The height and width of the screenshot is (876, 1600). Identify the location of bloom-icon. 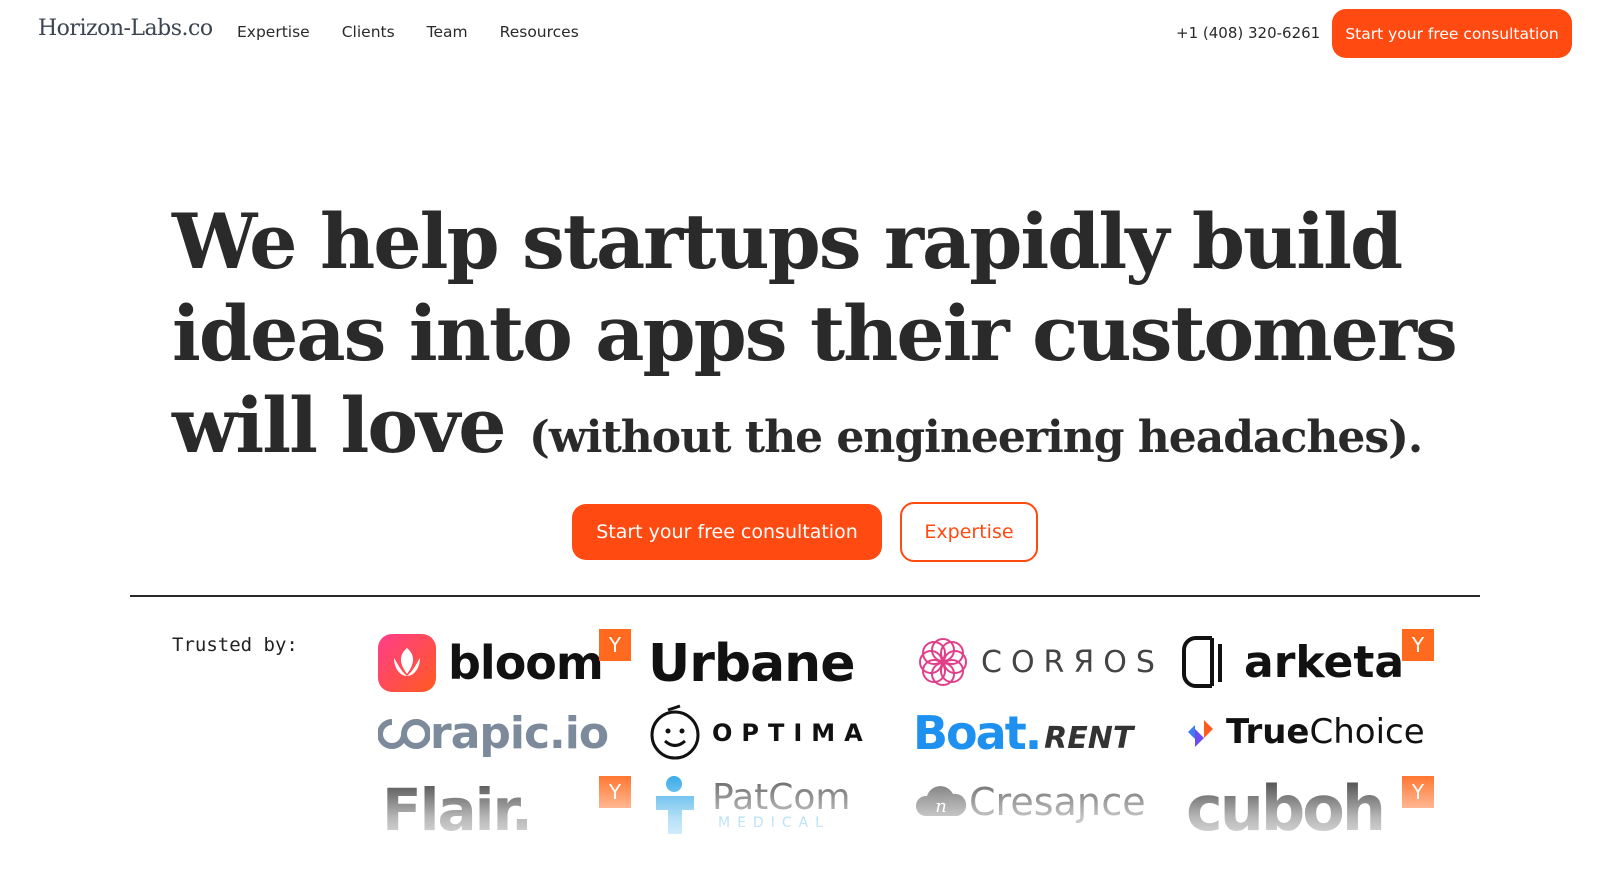
(407, 663).